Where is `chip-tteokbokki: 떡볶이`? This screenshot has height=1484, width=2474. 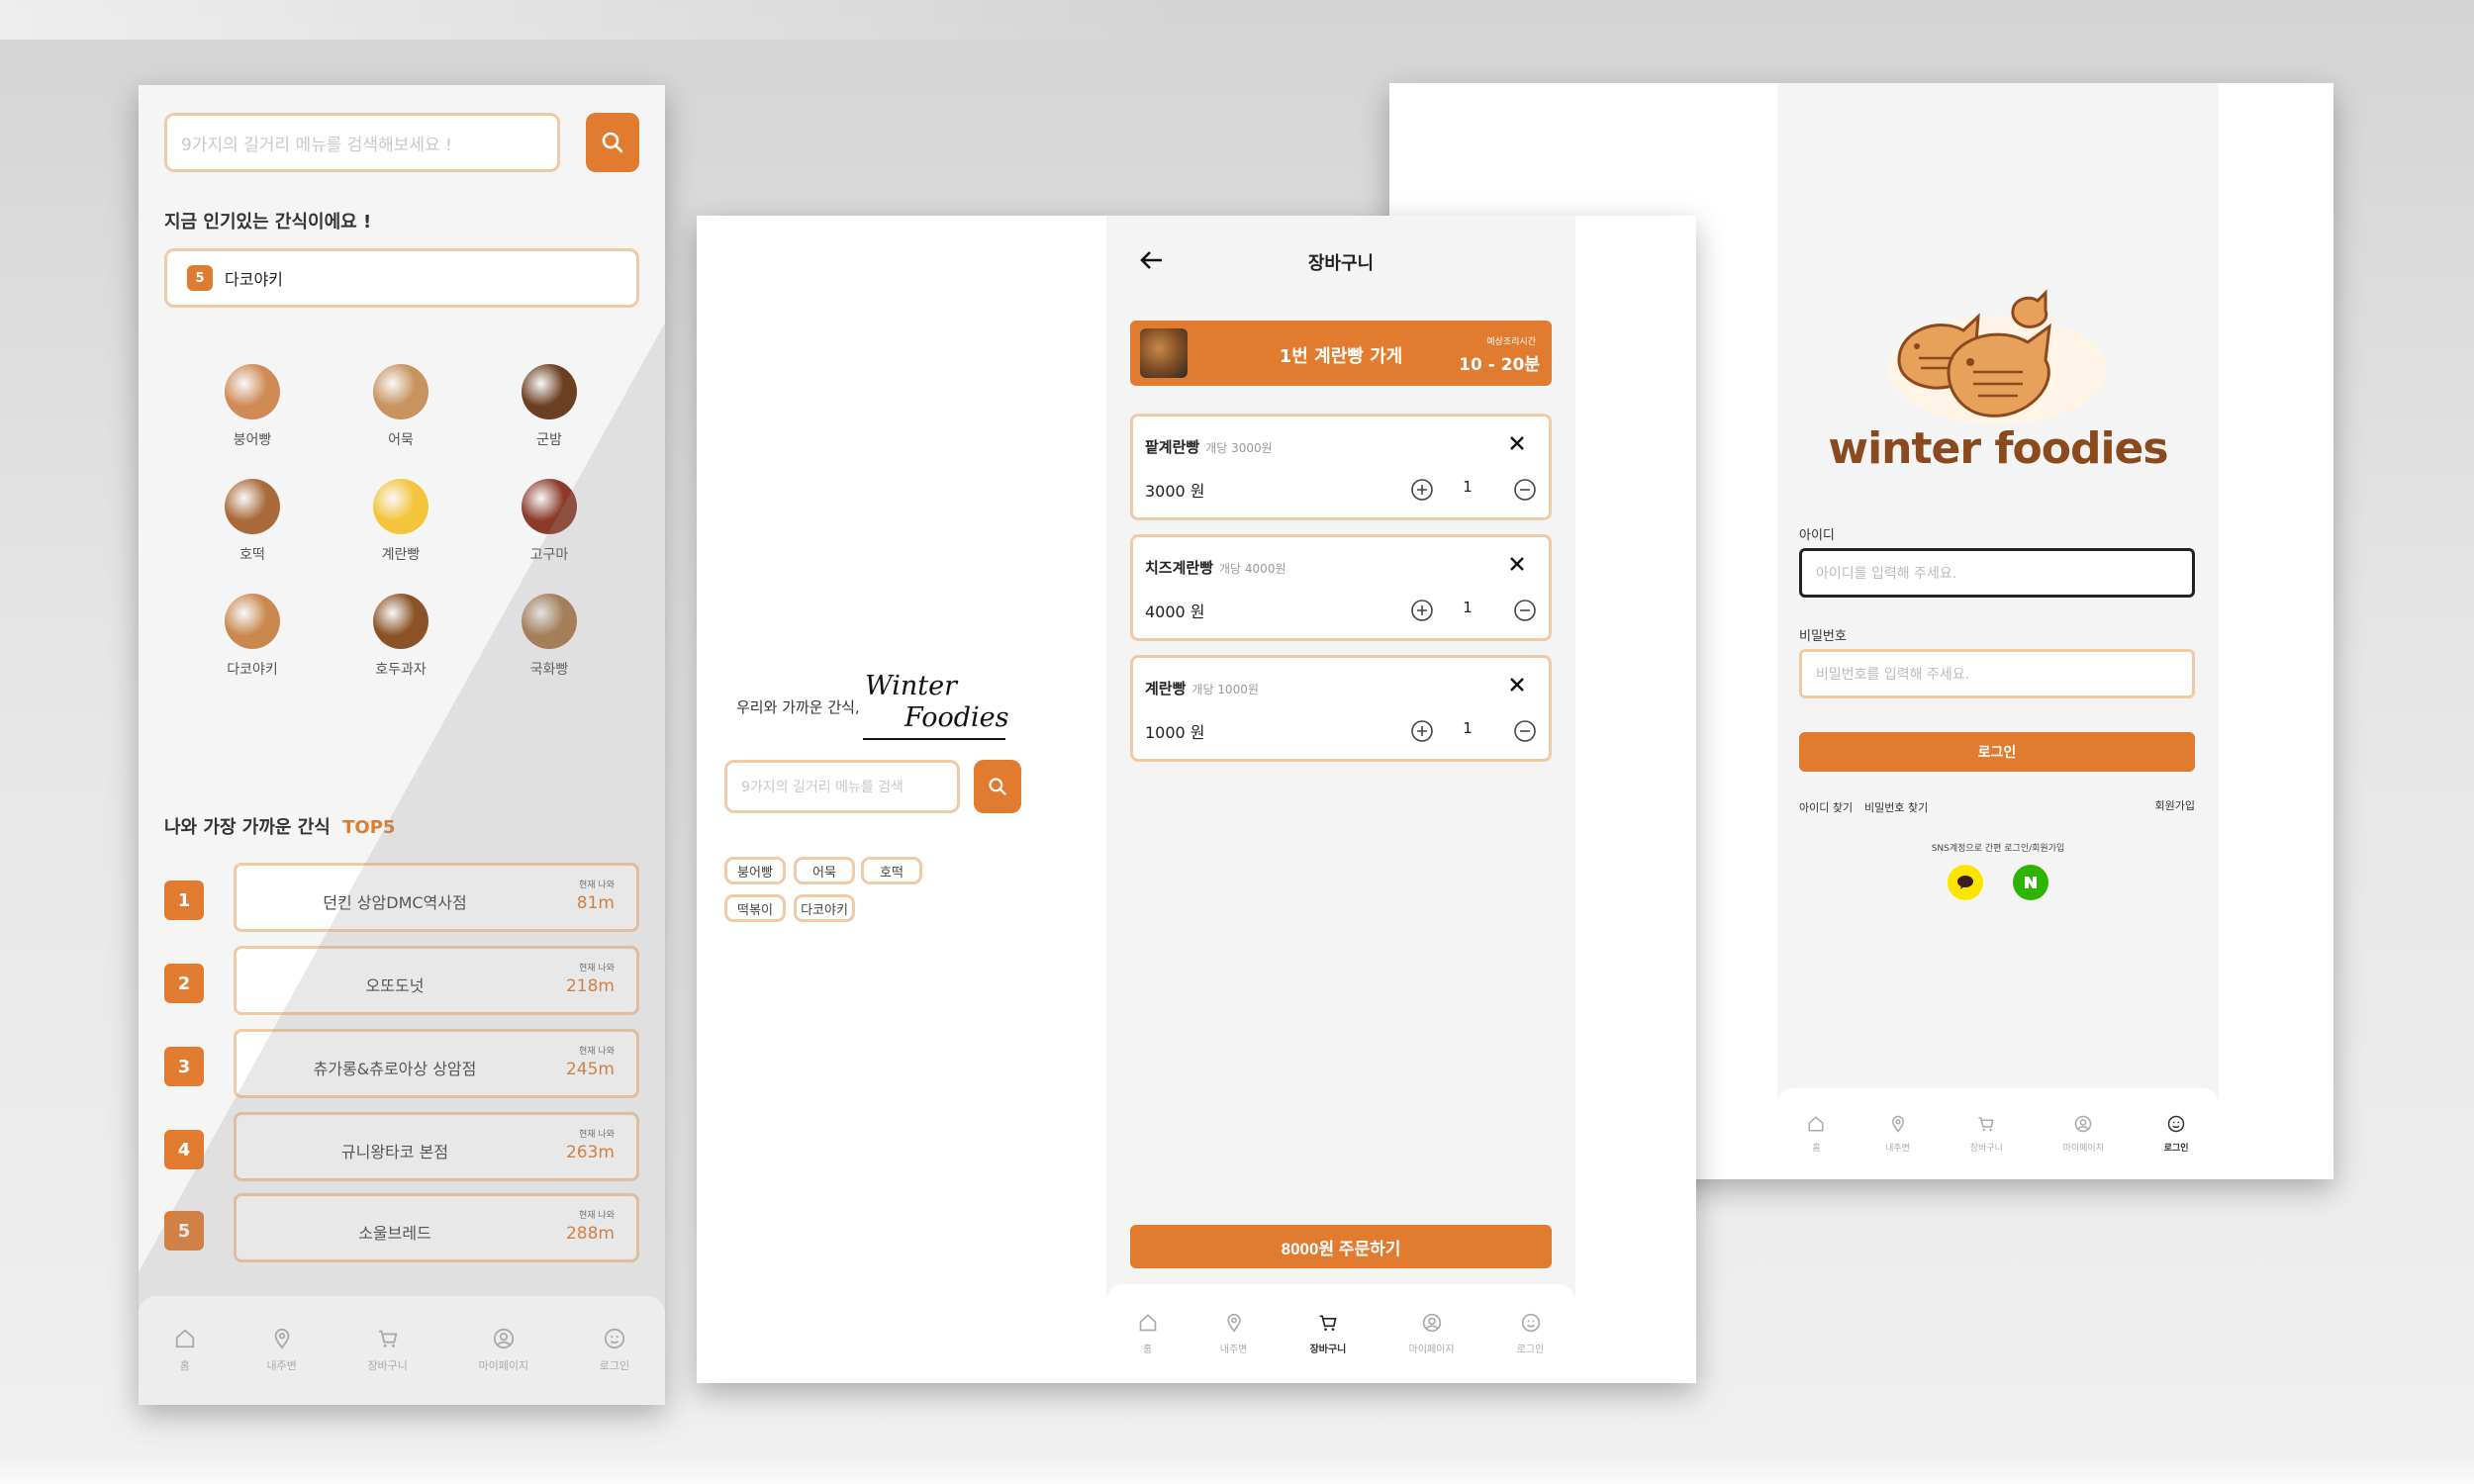 chip-tteokbokki: 떡볶이 is located at coordinates (755, 908).